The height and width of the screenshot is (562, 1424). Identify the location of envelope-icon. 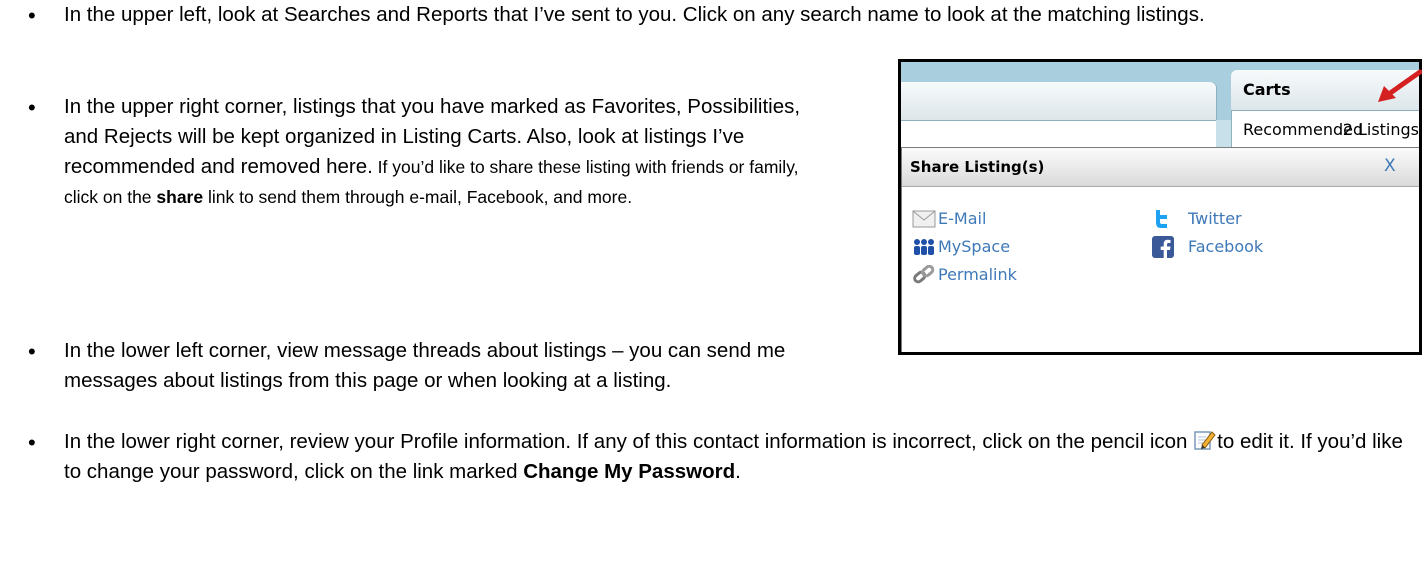
(924, 219).